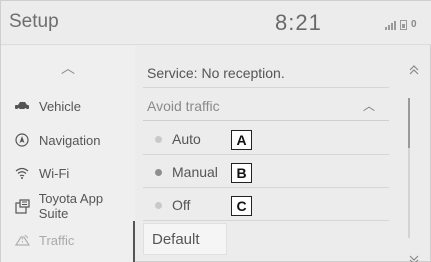  What do you see at coordinates (241, 173) in the screenshot?
I see `callout-label: B` at bounding box center [241, 173].